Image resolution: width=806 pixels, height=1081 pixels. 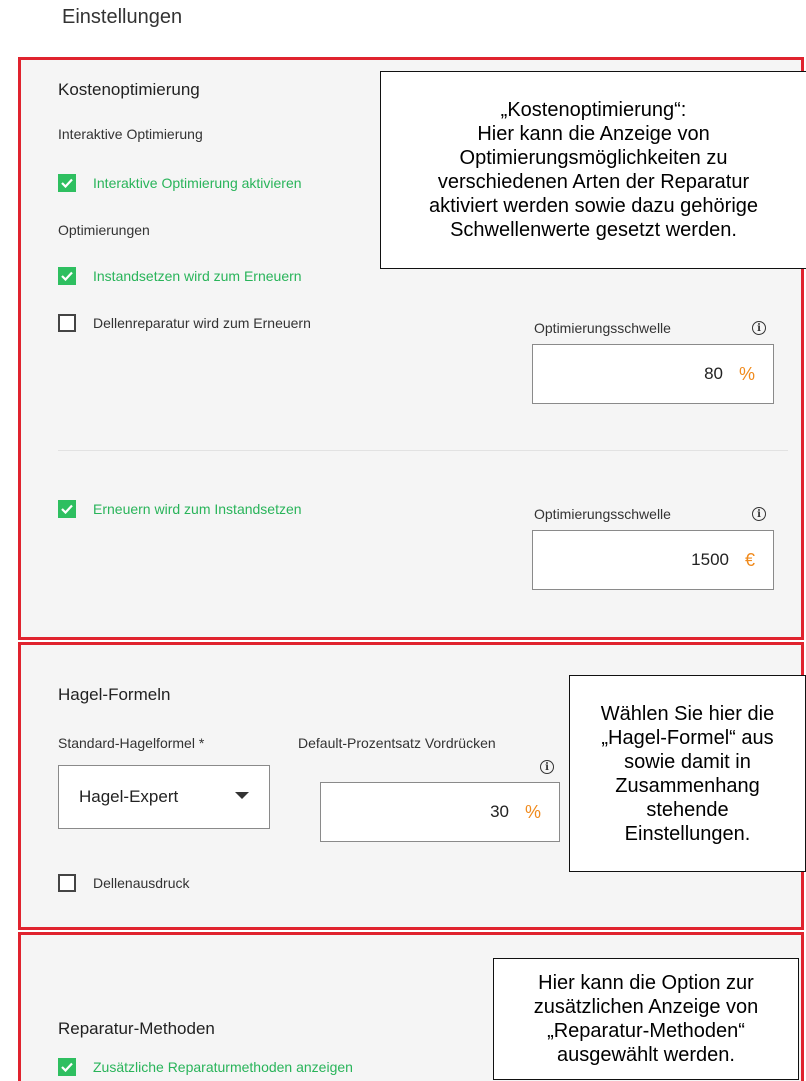 I want to click on threshold-input-1: 80 %, so click(x=653, y=374).